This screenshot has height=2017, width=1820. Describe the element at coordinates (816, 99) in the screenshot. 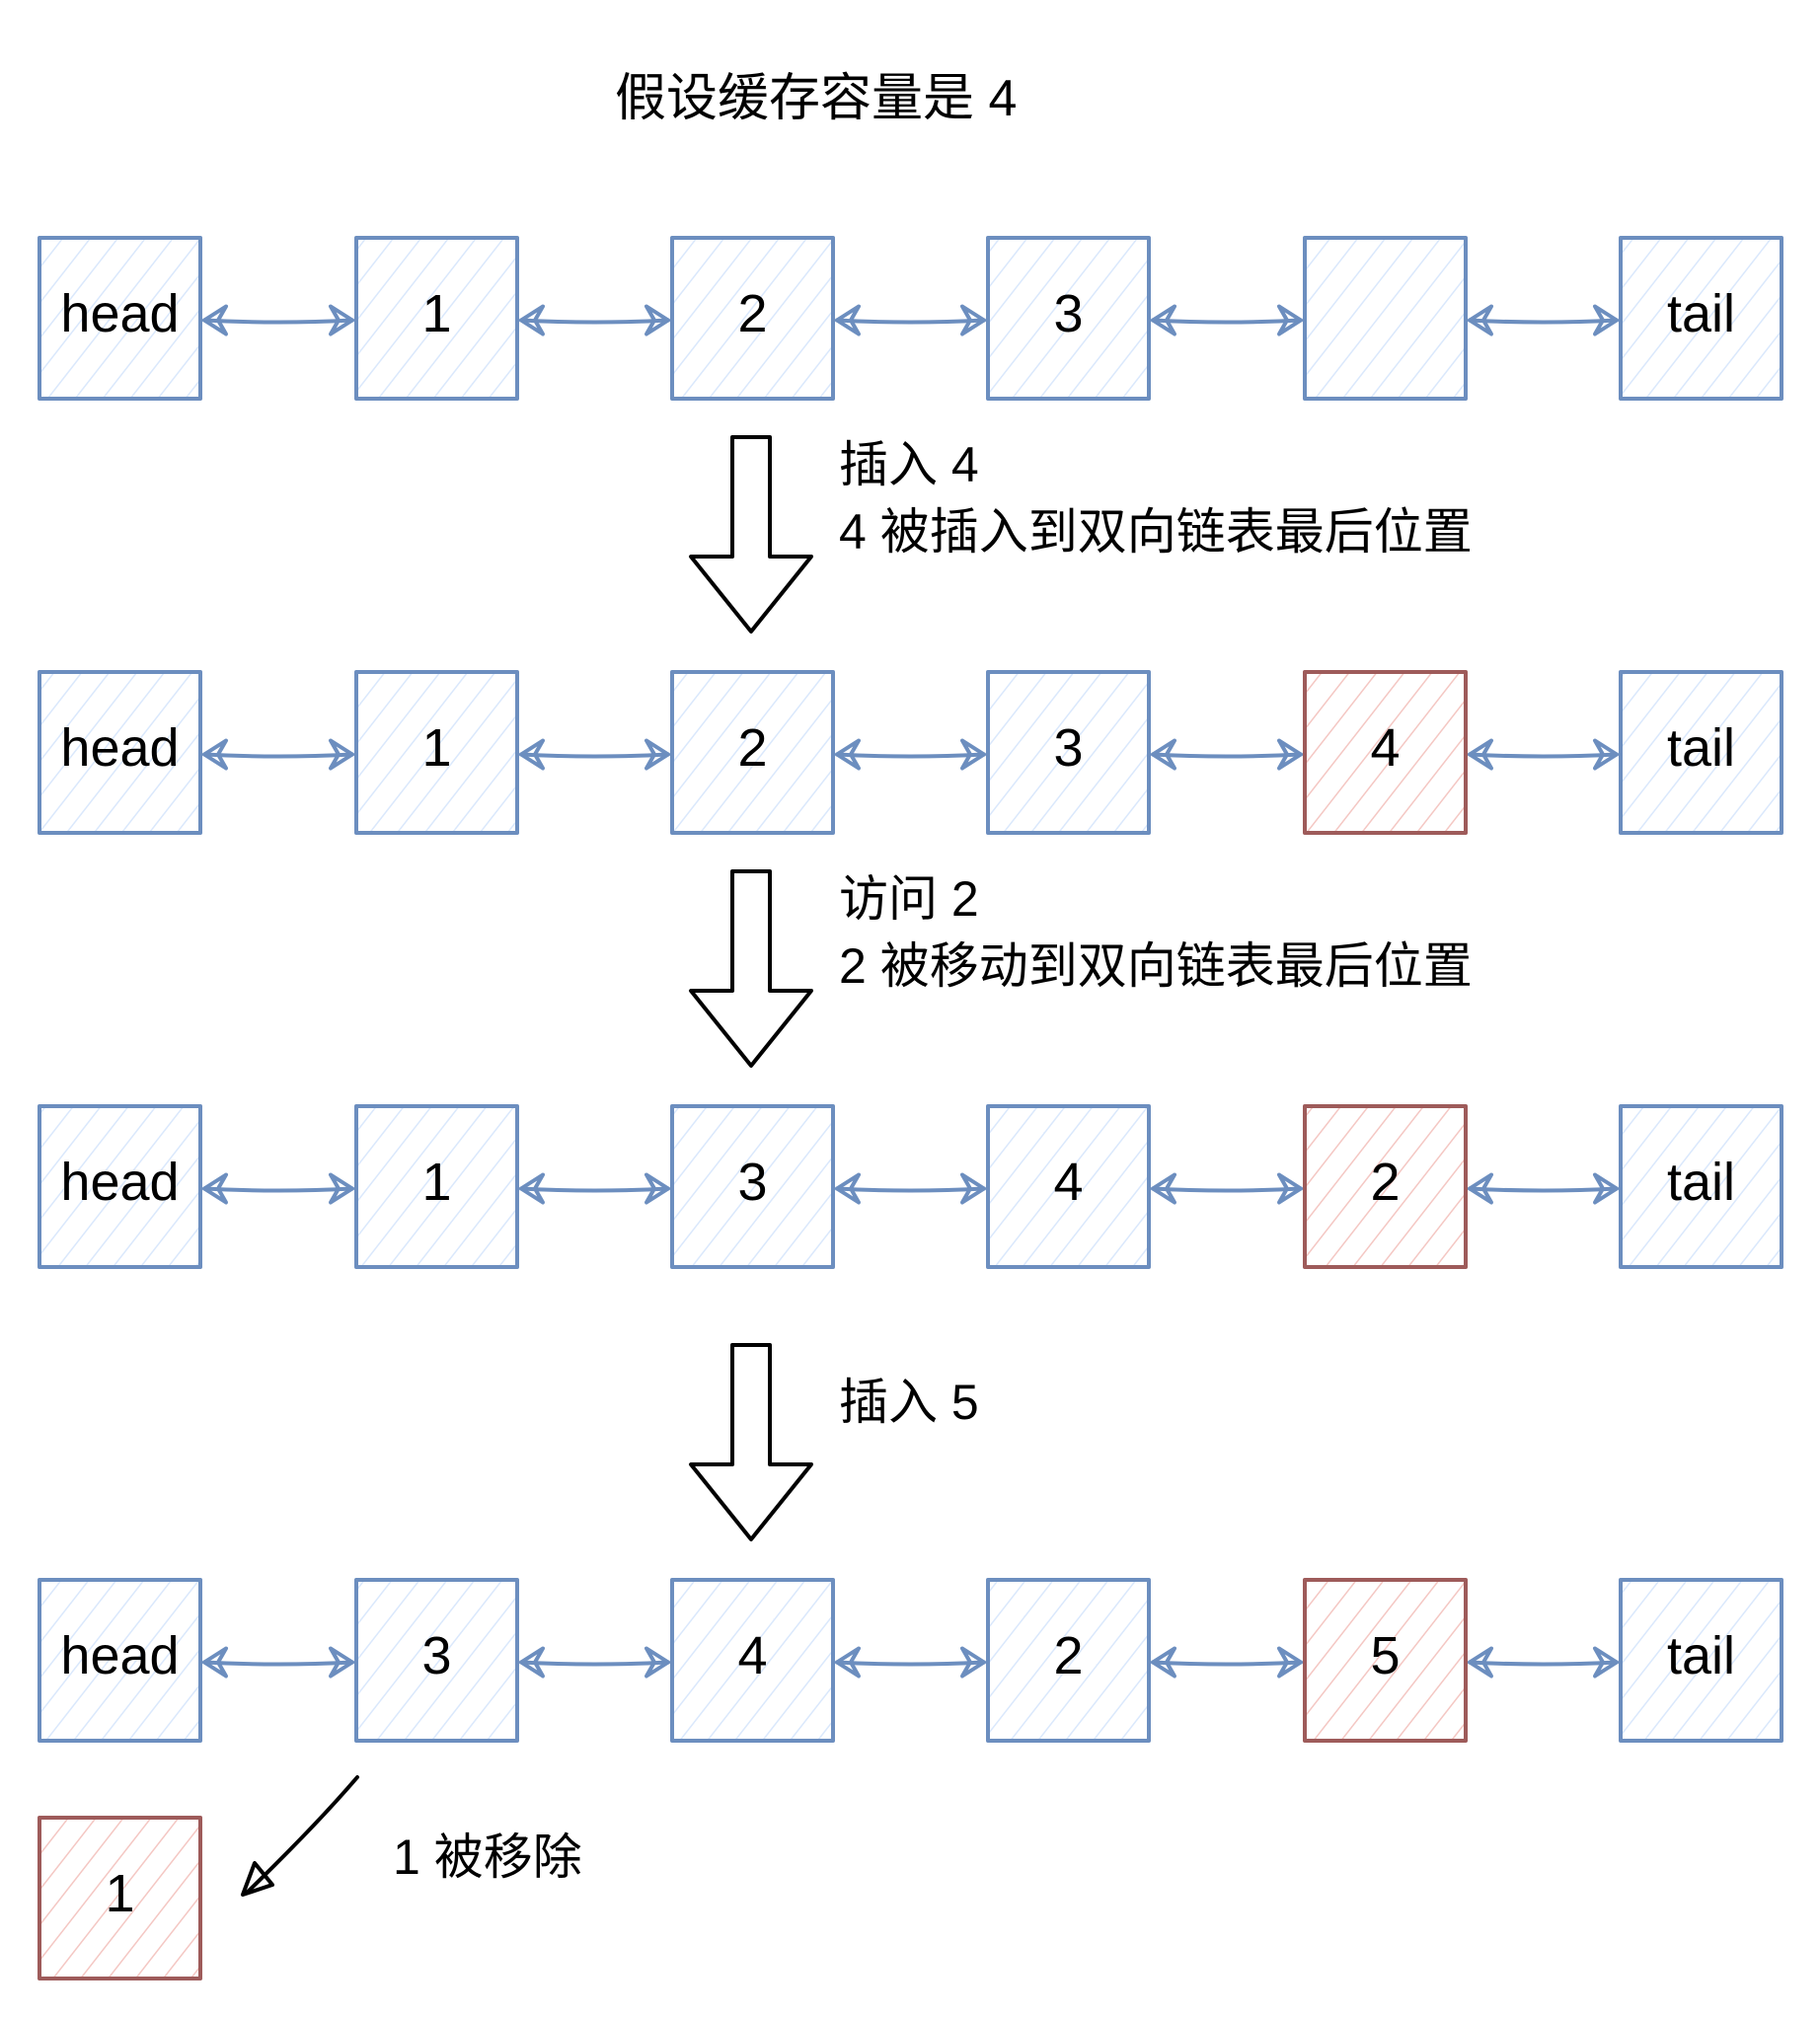

I see `diagram-title: 假设缓存容量是 4` at that location.